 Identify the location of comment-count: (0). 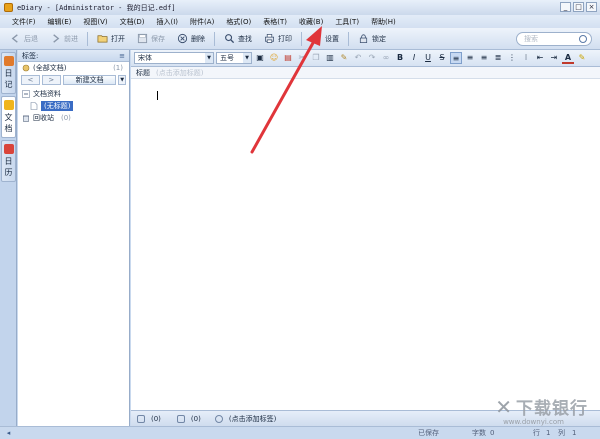
(195, 418).